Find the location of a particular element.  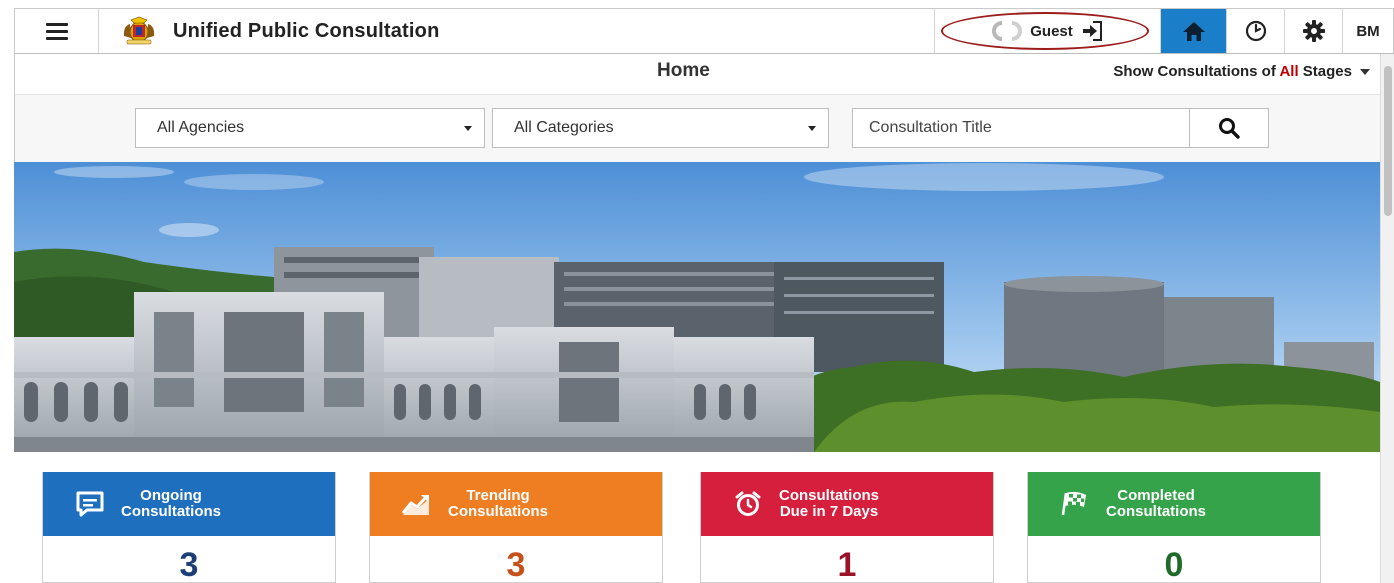

history-button is located at coordinates (1256, 31).